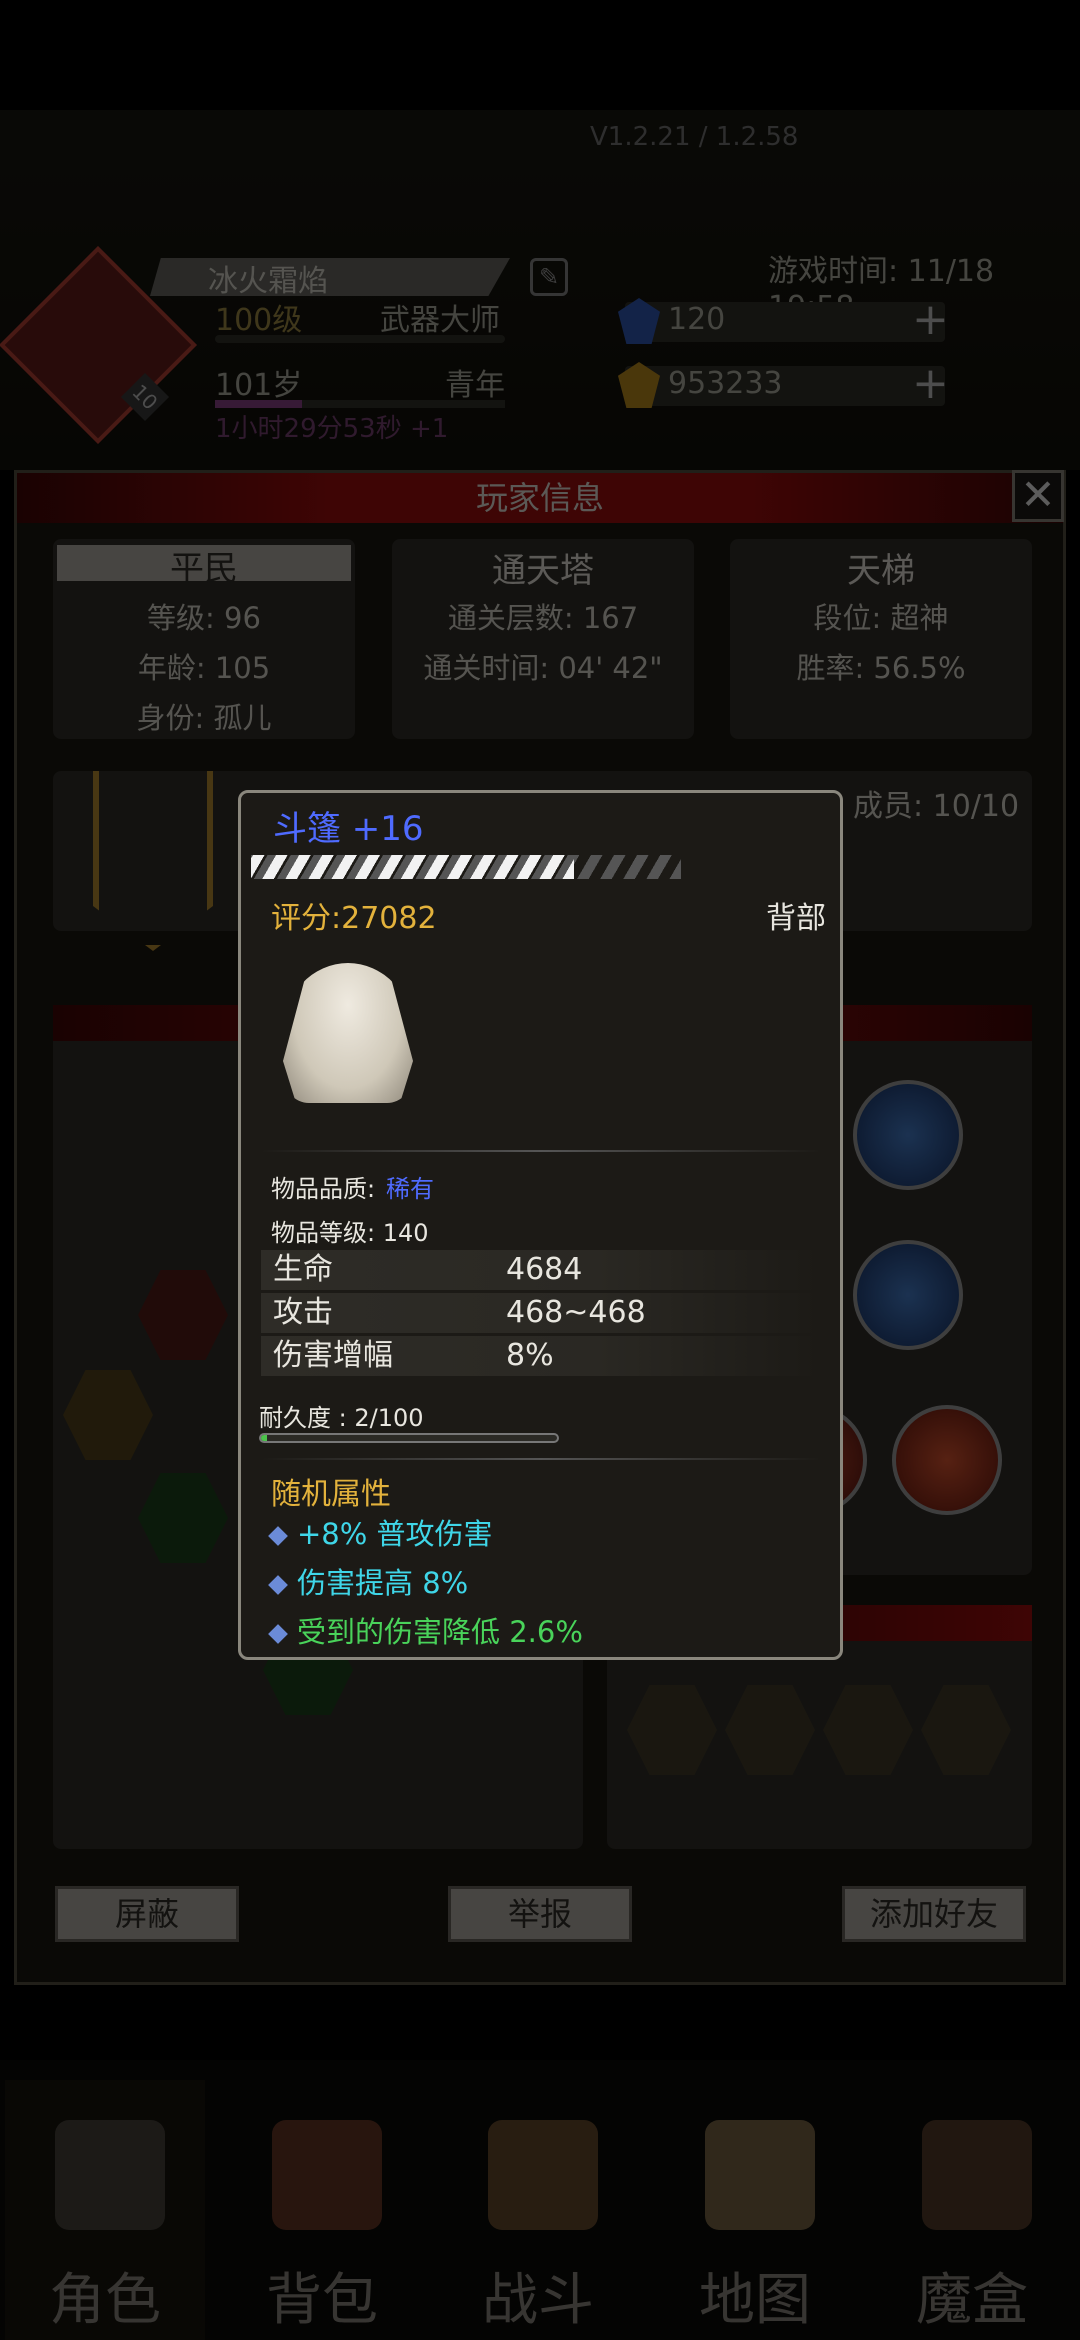 The height and width of the screenshot is (2340, 1080). What do you see at coordinates (183, 1518) in the screenshot?
I see `weapon-slot-icon` at bounding box center [183, 1518].